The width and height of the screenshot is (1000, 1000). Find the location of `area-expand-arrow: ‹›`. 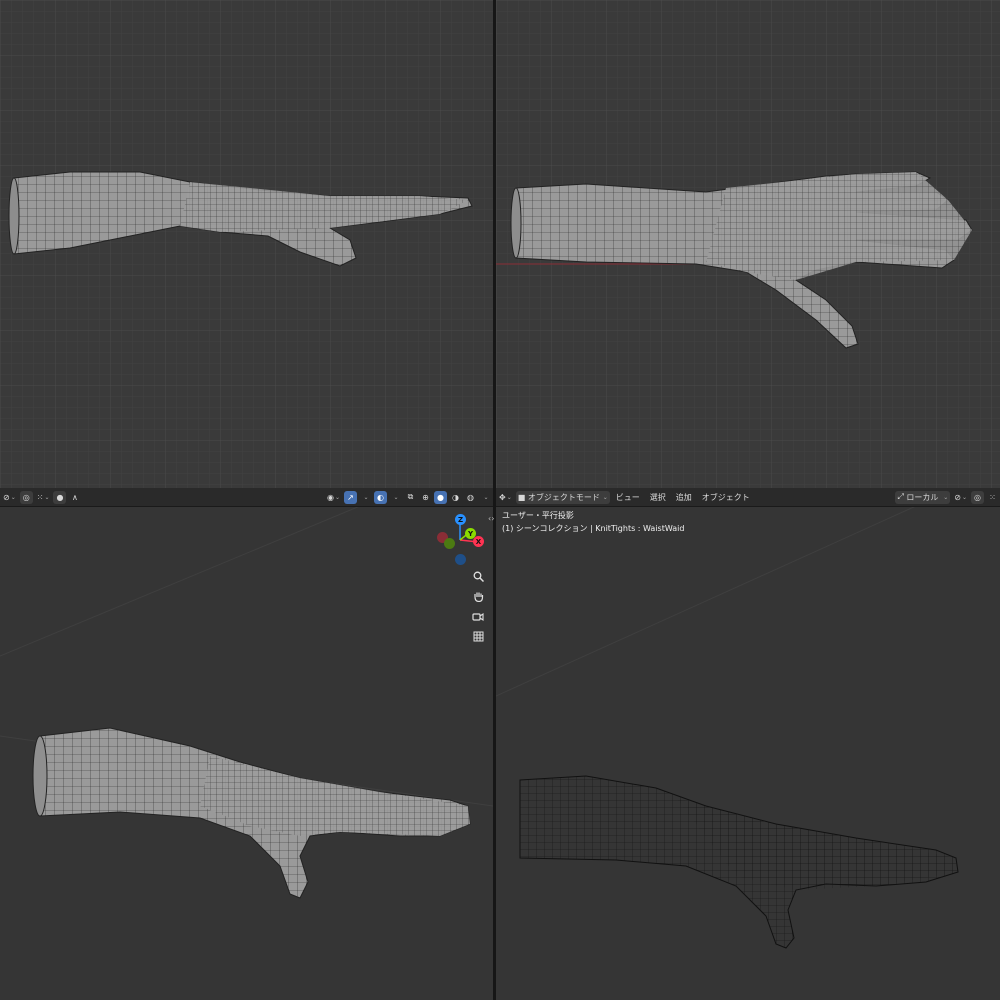

area-expand-arrow: ‹› is located at coordinates (491, 518).